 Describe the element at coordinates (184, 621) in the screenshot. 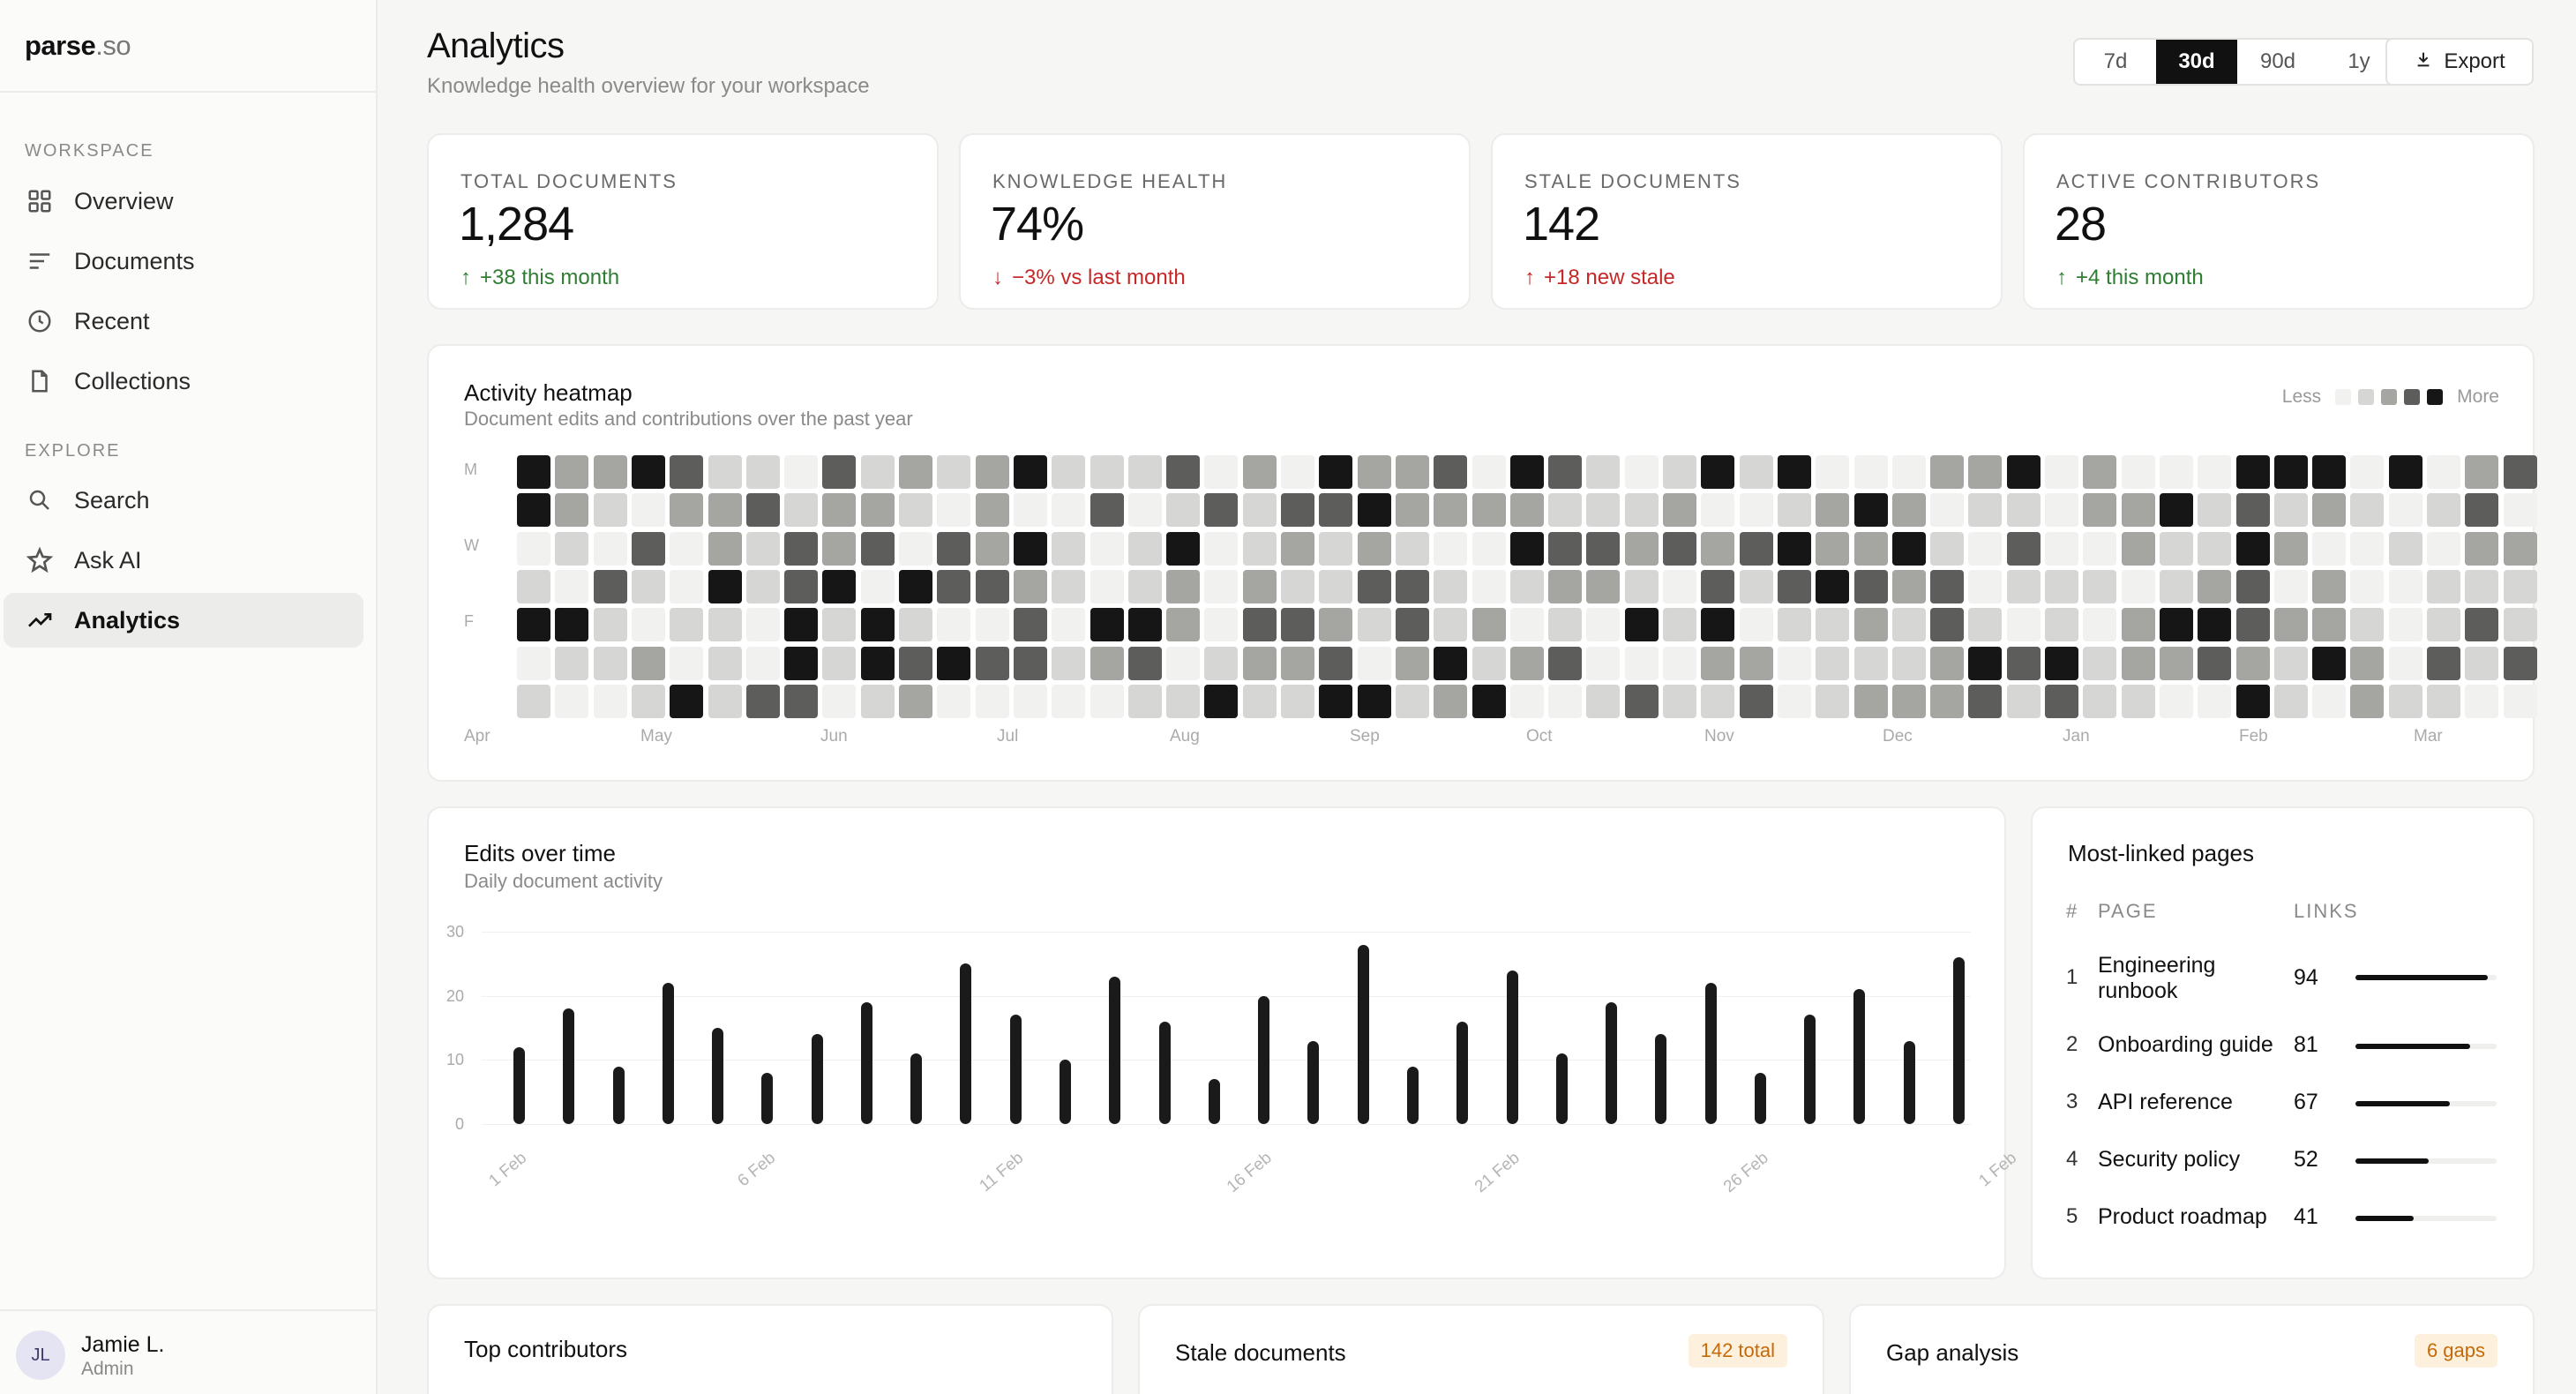

I see `sidebar-item-analytics: Analytics` at that location.